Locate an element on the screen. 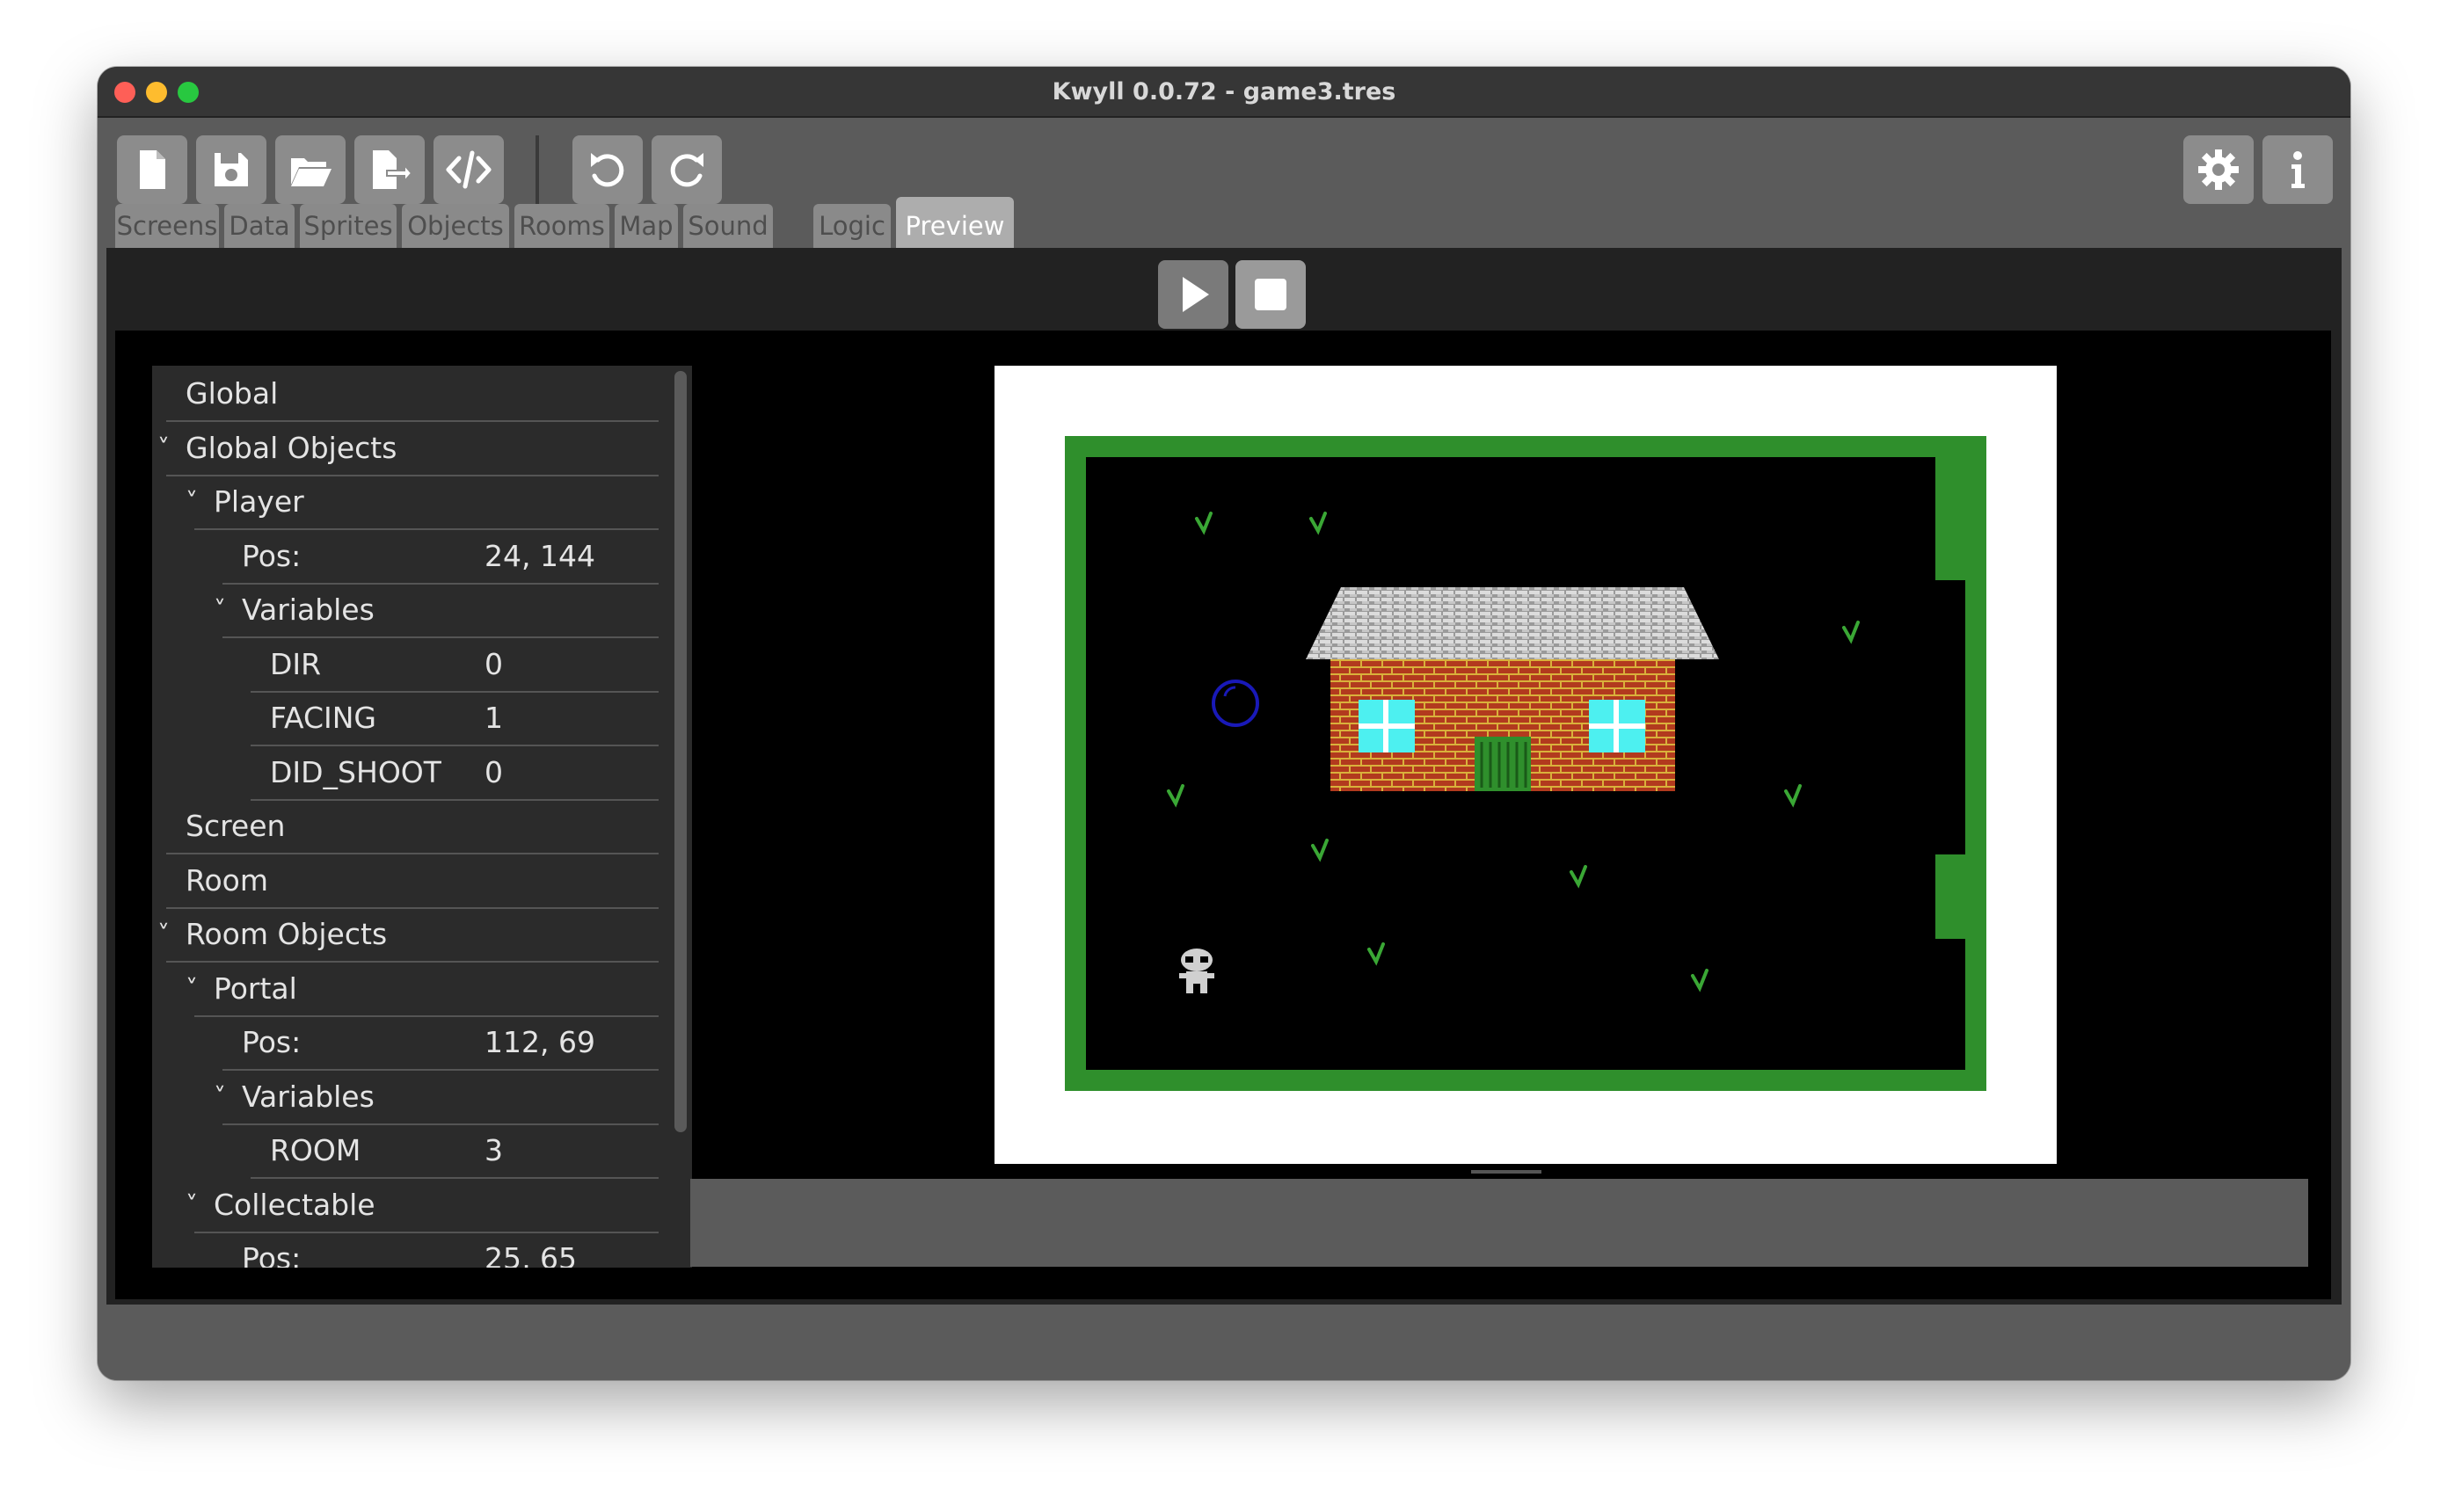  play-icon is located at coordinates (1196, 295).